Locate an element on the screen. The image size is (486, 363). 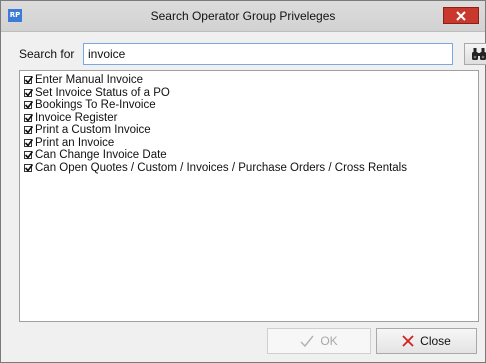
result-label: Enter Manual Invoice is located at coordinates (89, 80).